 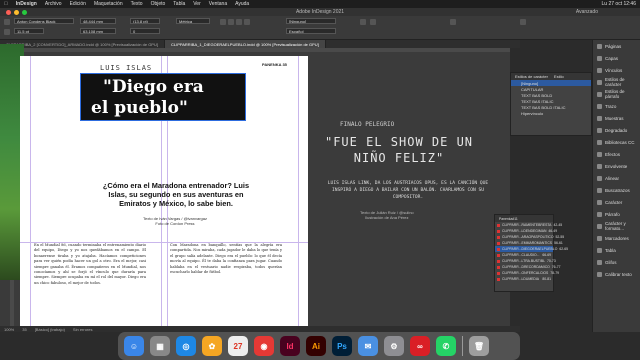 I want to click on indesign-icon: Id, so click(x=290, y=346).